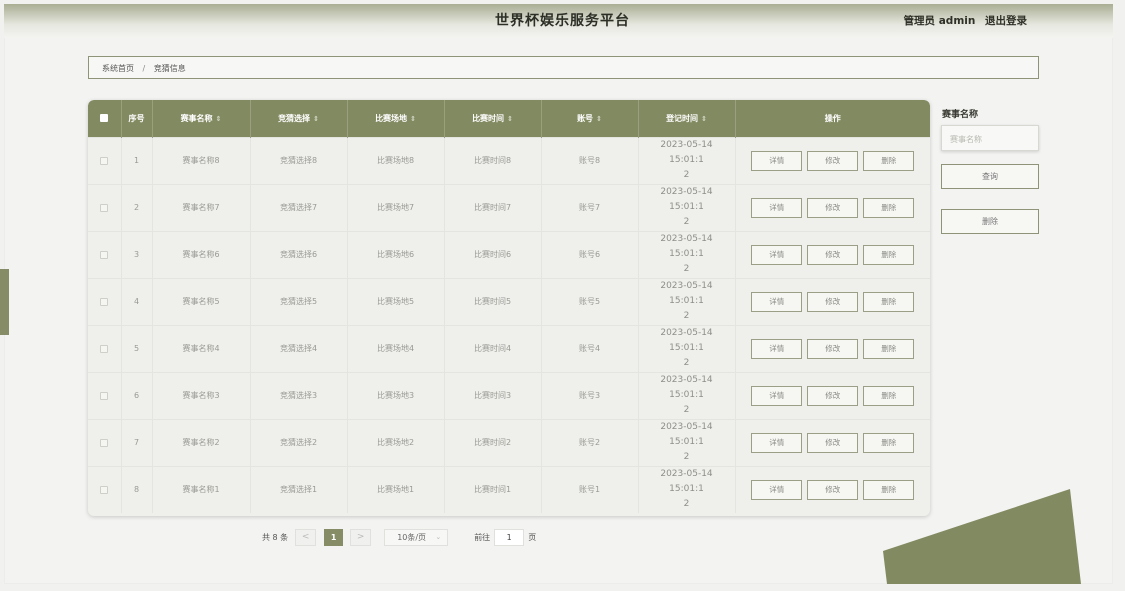  Describe the element at coordinates (990, 138) in the screenshot. I see `search-input: 赛事名称` at that location.